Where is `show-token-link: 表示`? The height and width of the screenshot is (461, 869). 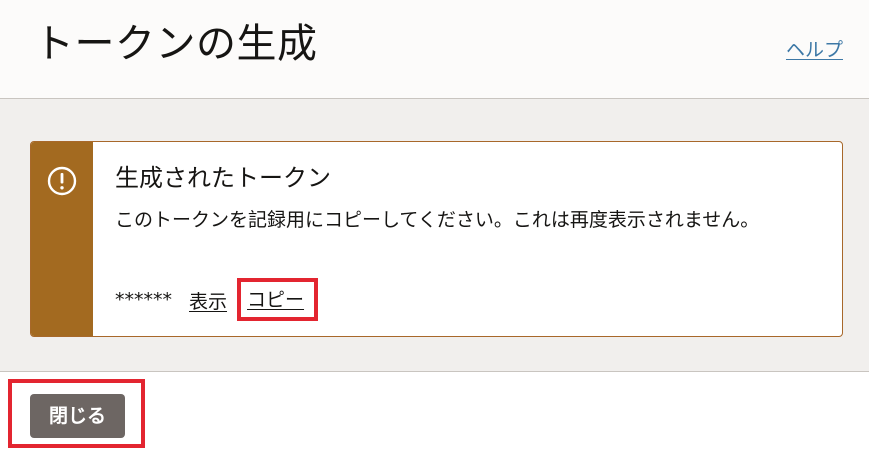 show-token-link: 表示 is located at coordinates (208, 300).